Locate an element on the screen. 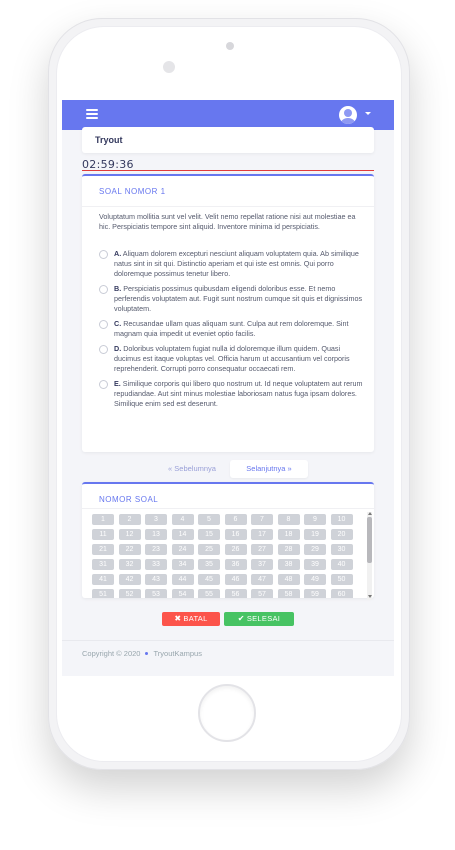 Image resolution: width=455 pixels, height=850 pixels. cancel-button: ✖ BATAL is located at coordinates (191, 619).